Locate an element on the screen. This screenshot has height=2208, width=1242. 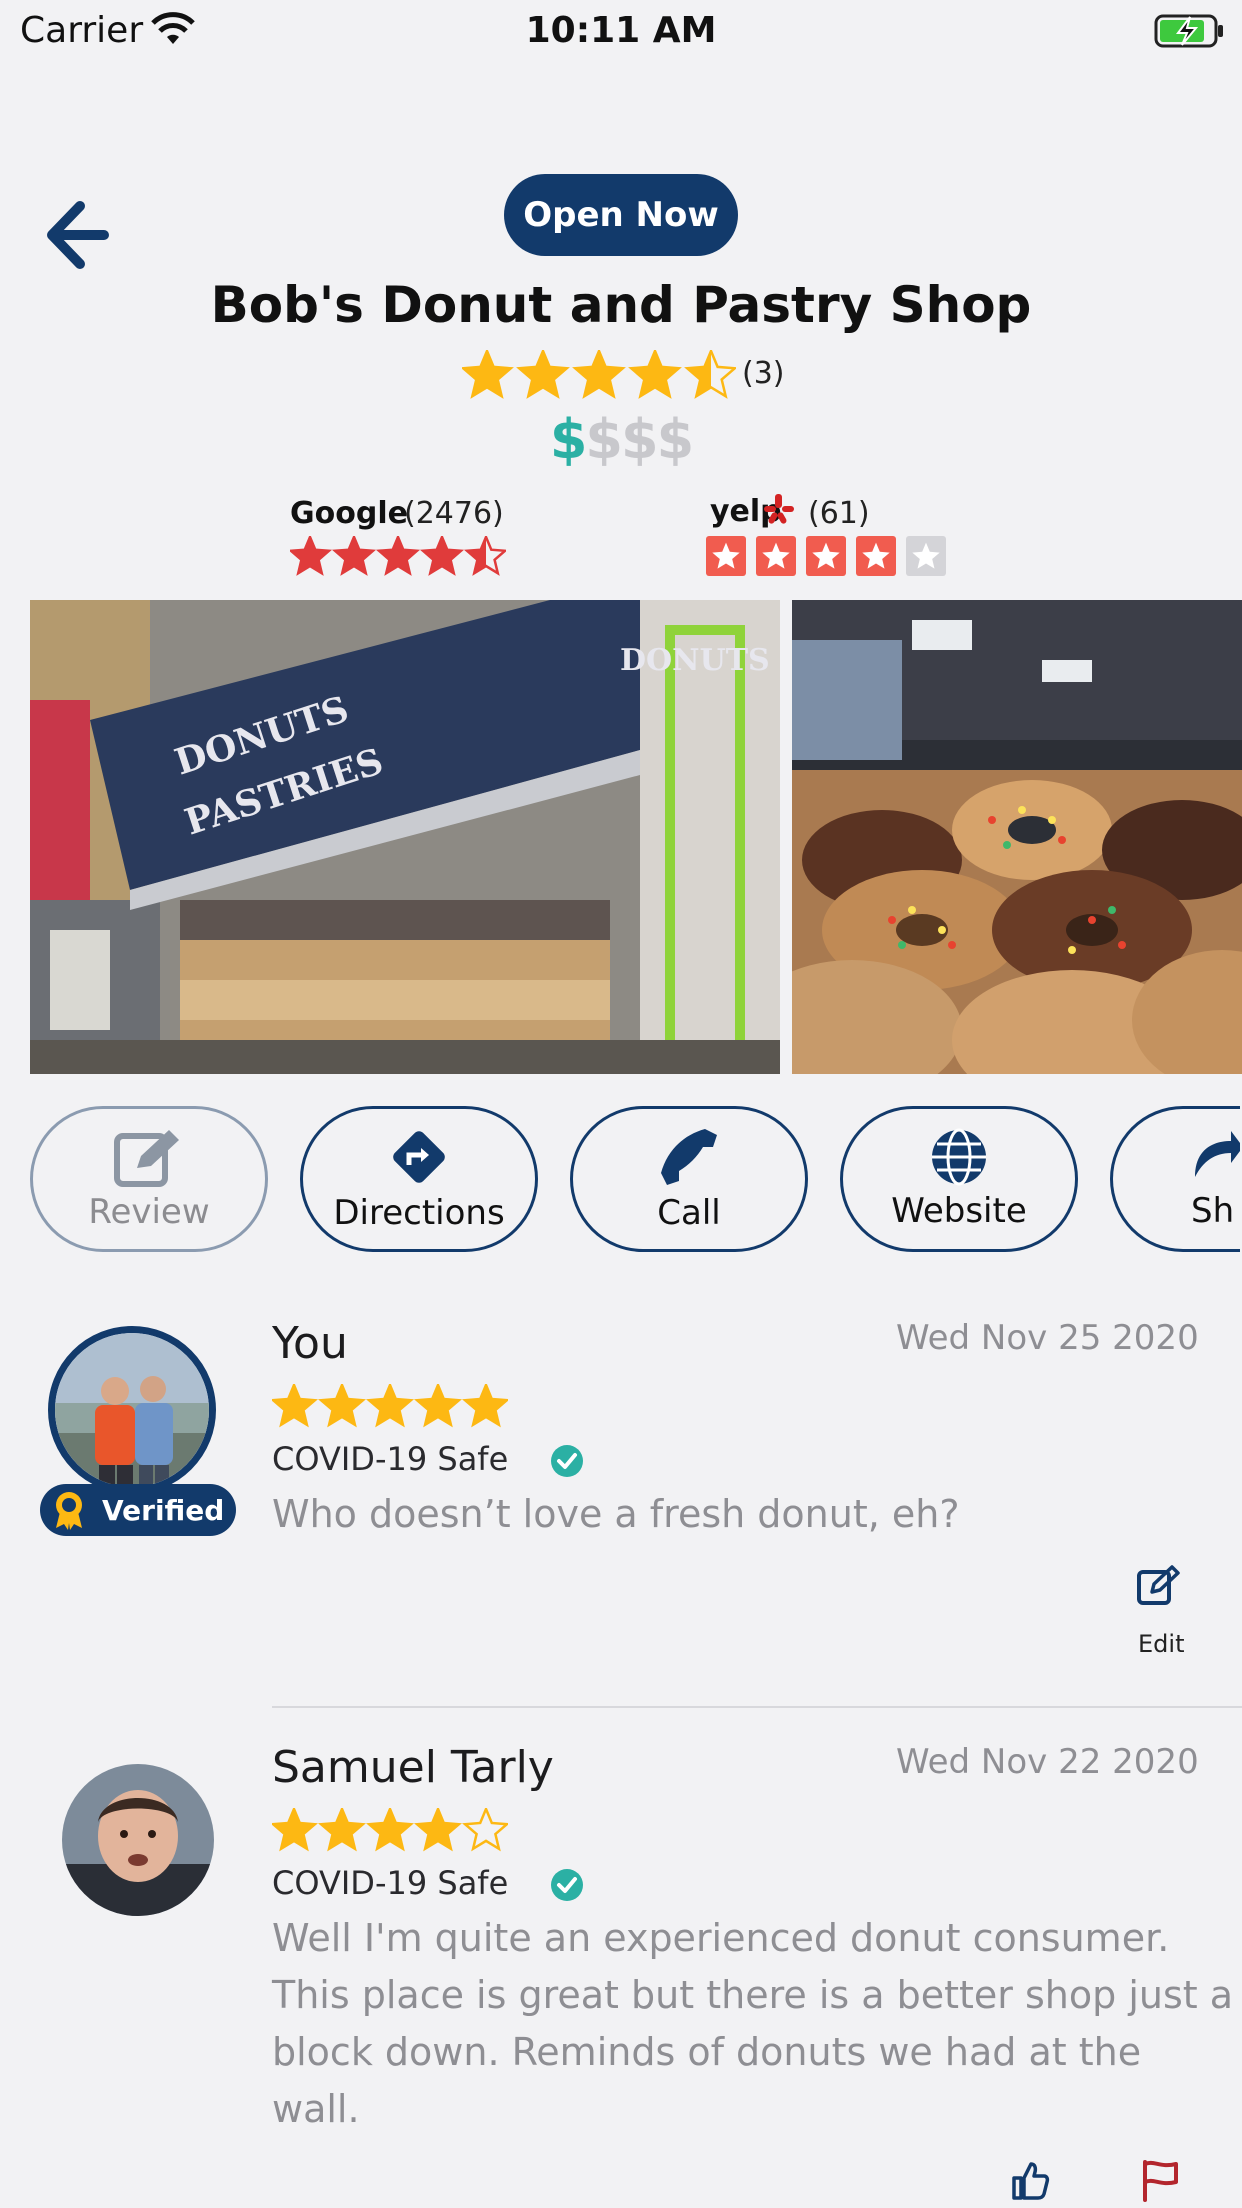
award-ribbon-icon is located at coordinates (69, 1511).